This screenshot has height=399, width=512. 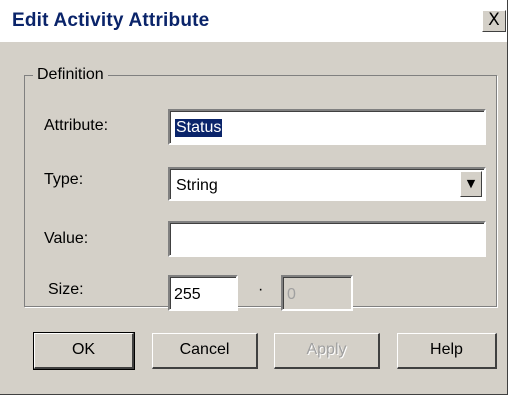 I want to click on chevron-down-icon: ▼, so click(x=471, y=183).